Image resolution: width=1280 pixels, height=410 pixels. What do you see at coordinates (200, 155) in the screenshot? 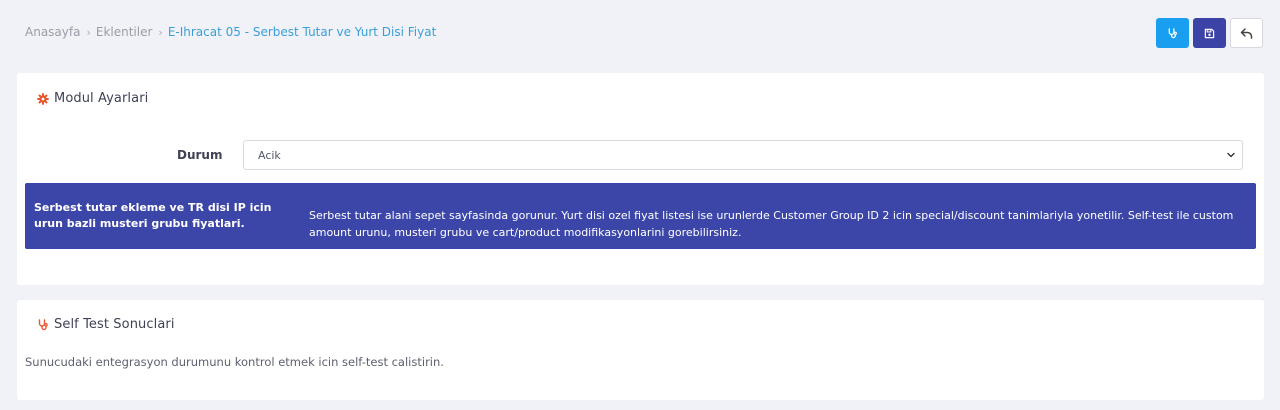
I see `status-label: Durum` at bounding box center [200, 155].